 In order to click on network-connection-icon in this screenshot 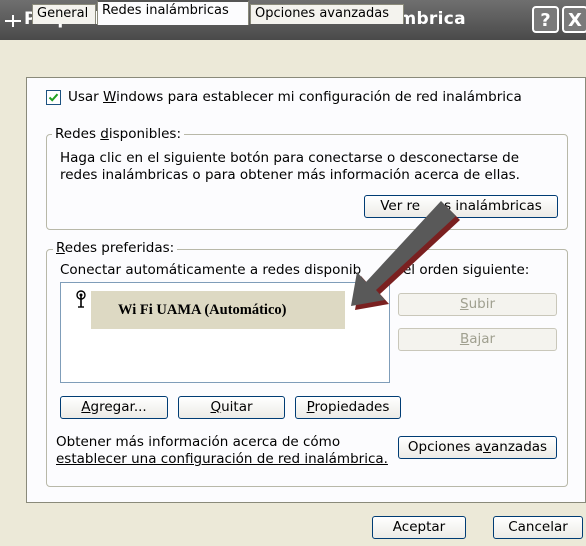, I will do `click(13, 21)`.